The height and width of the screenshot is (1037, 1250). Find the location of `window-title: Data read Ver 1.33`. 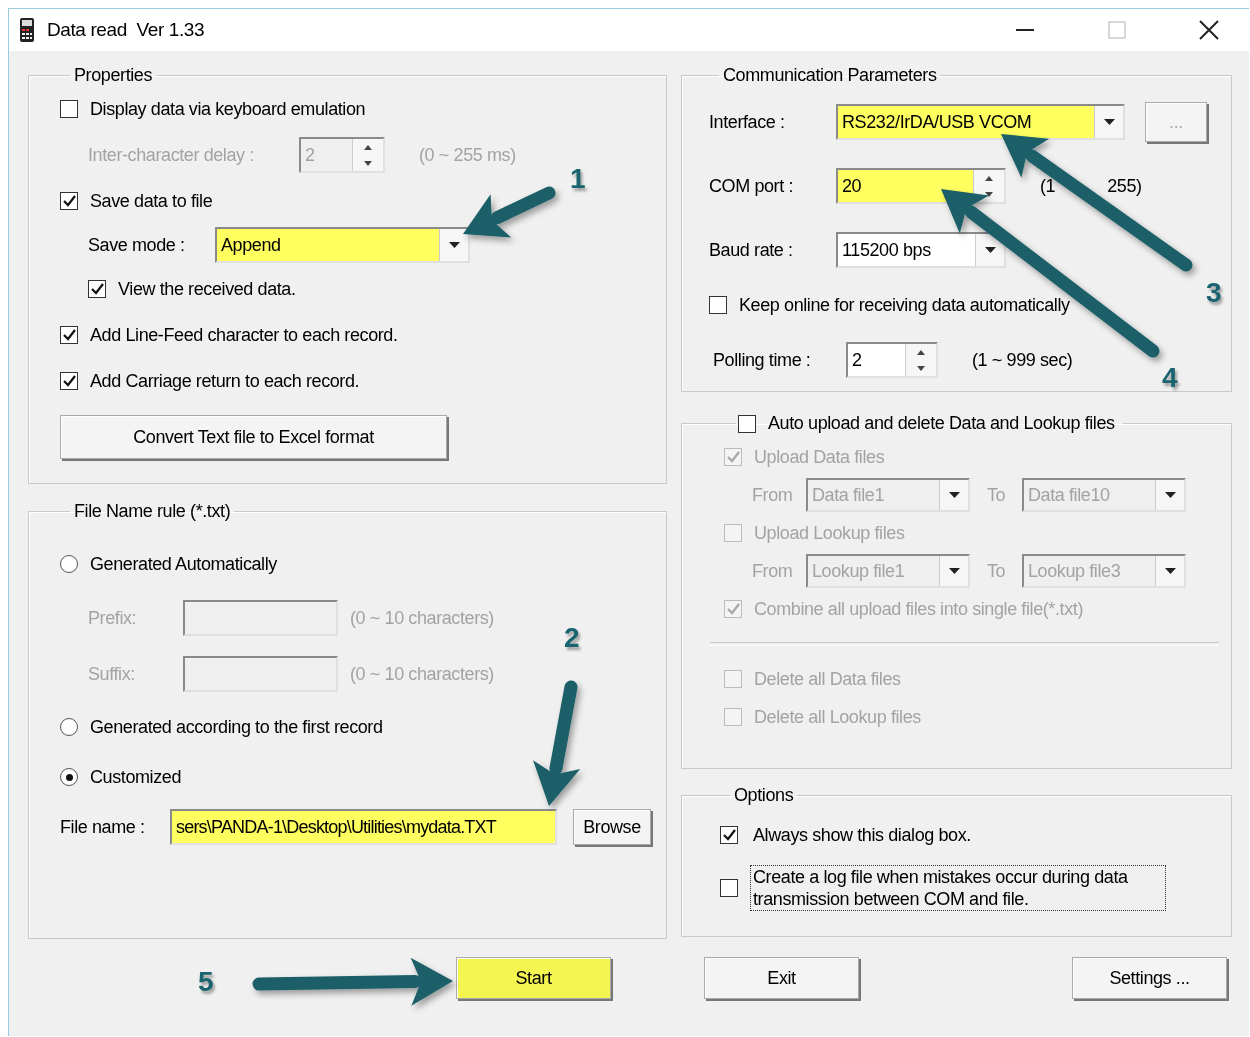

window-title: Data read Ver 1.33 is located at coordinates (126, 30).